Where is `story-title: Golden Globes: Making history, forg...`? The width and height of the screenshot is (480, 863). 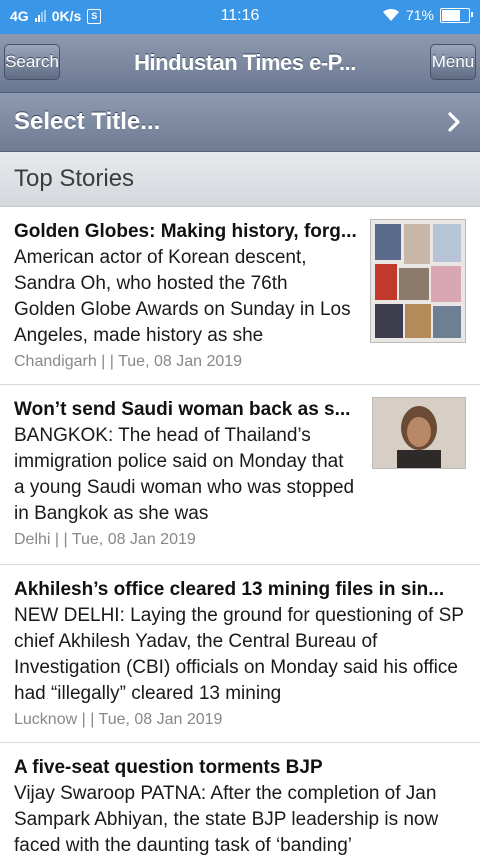
story-title: Golden Globes: Making history, forg... is located at coordinates (190, 232).